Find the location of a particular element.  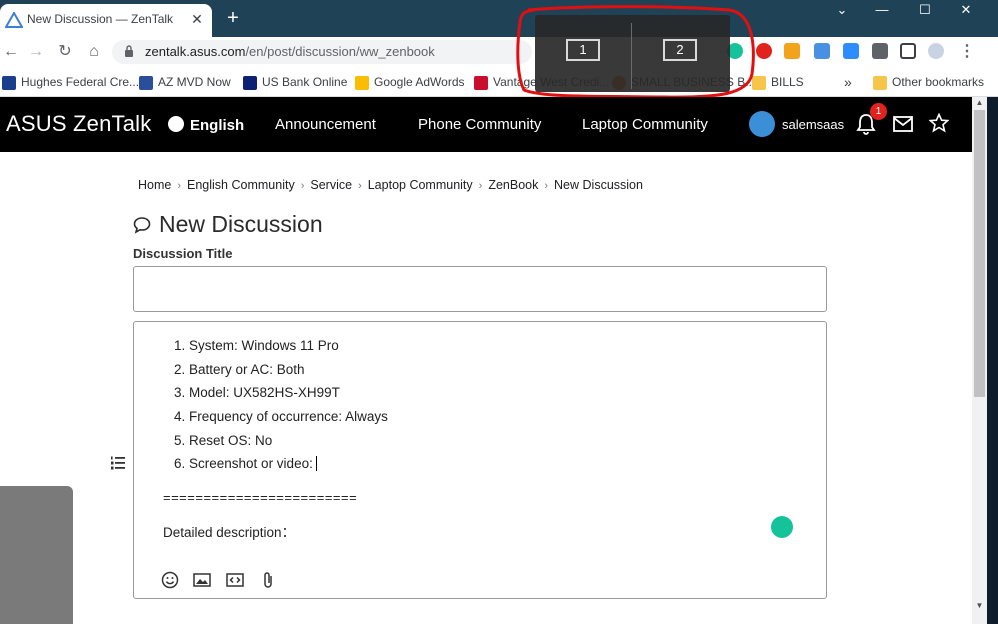

scroll-up-arrow-icon: ▲ is located at coordinates (979, 103).